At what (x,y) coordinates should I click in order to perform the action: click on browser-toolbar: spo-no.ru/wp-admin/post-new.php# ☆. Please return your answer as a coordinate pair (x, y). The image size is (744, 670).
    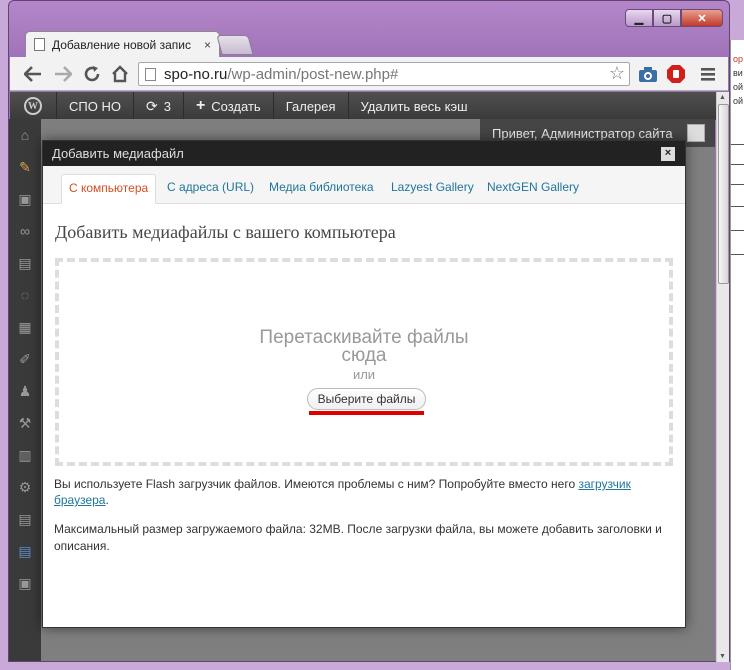
    Looking at the image, I should click on (369, 74).